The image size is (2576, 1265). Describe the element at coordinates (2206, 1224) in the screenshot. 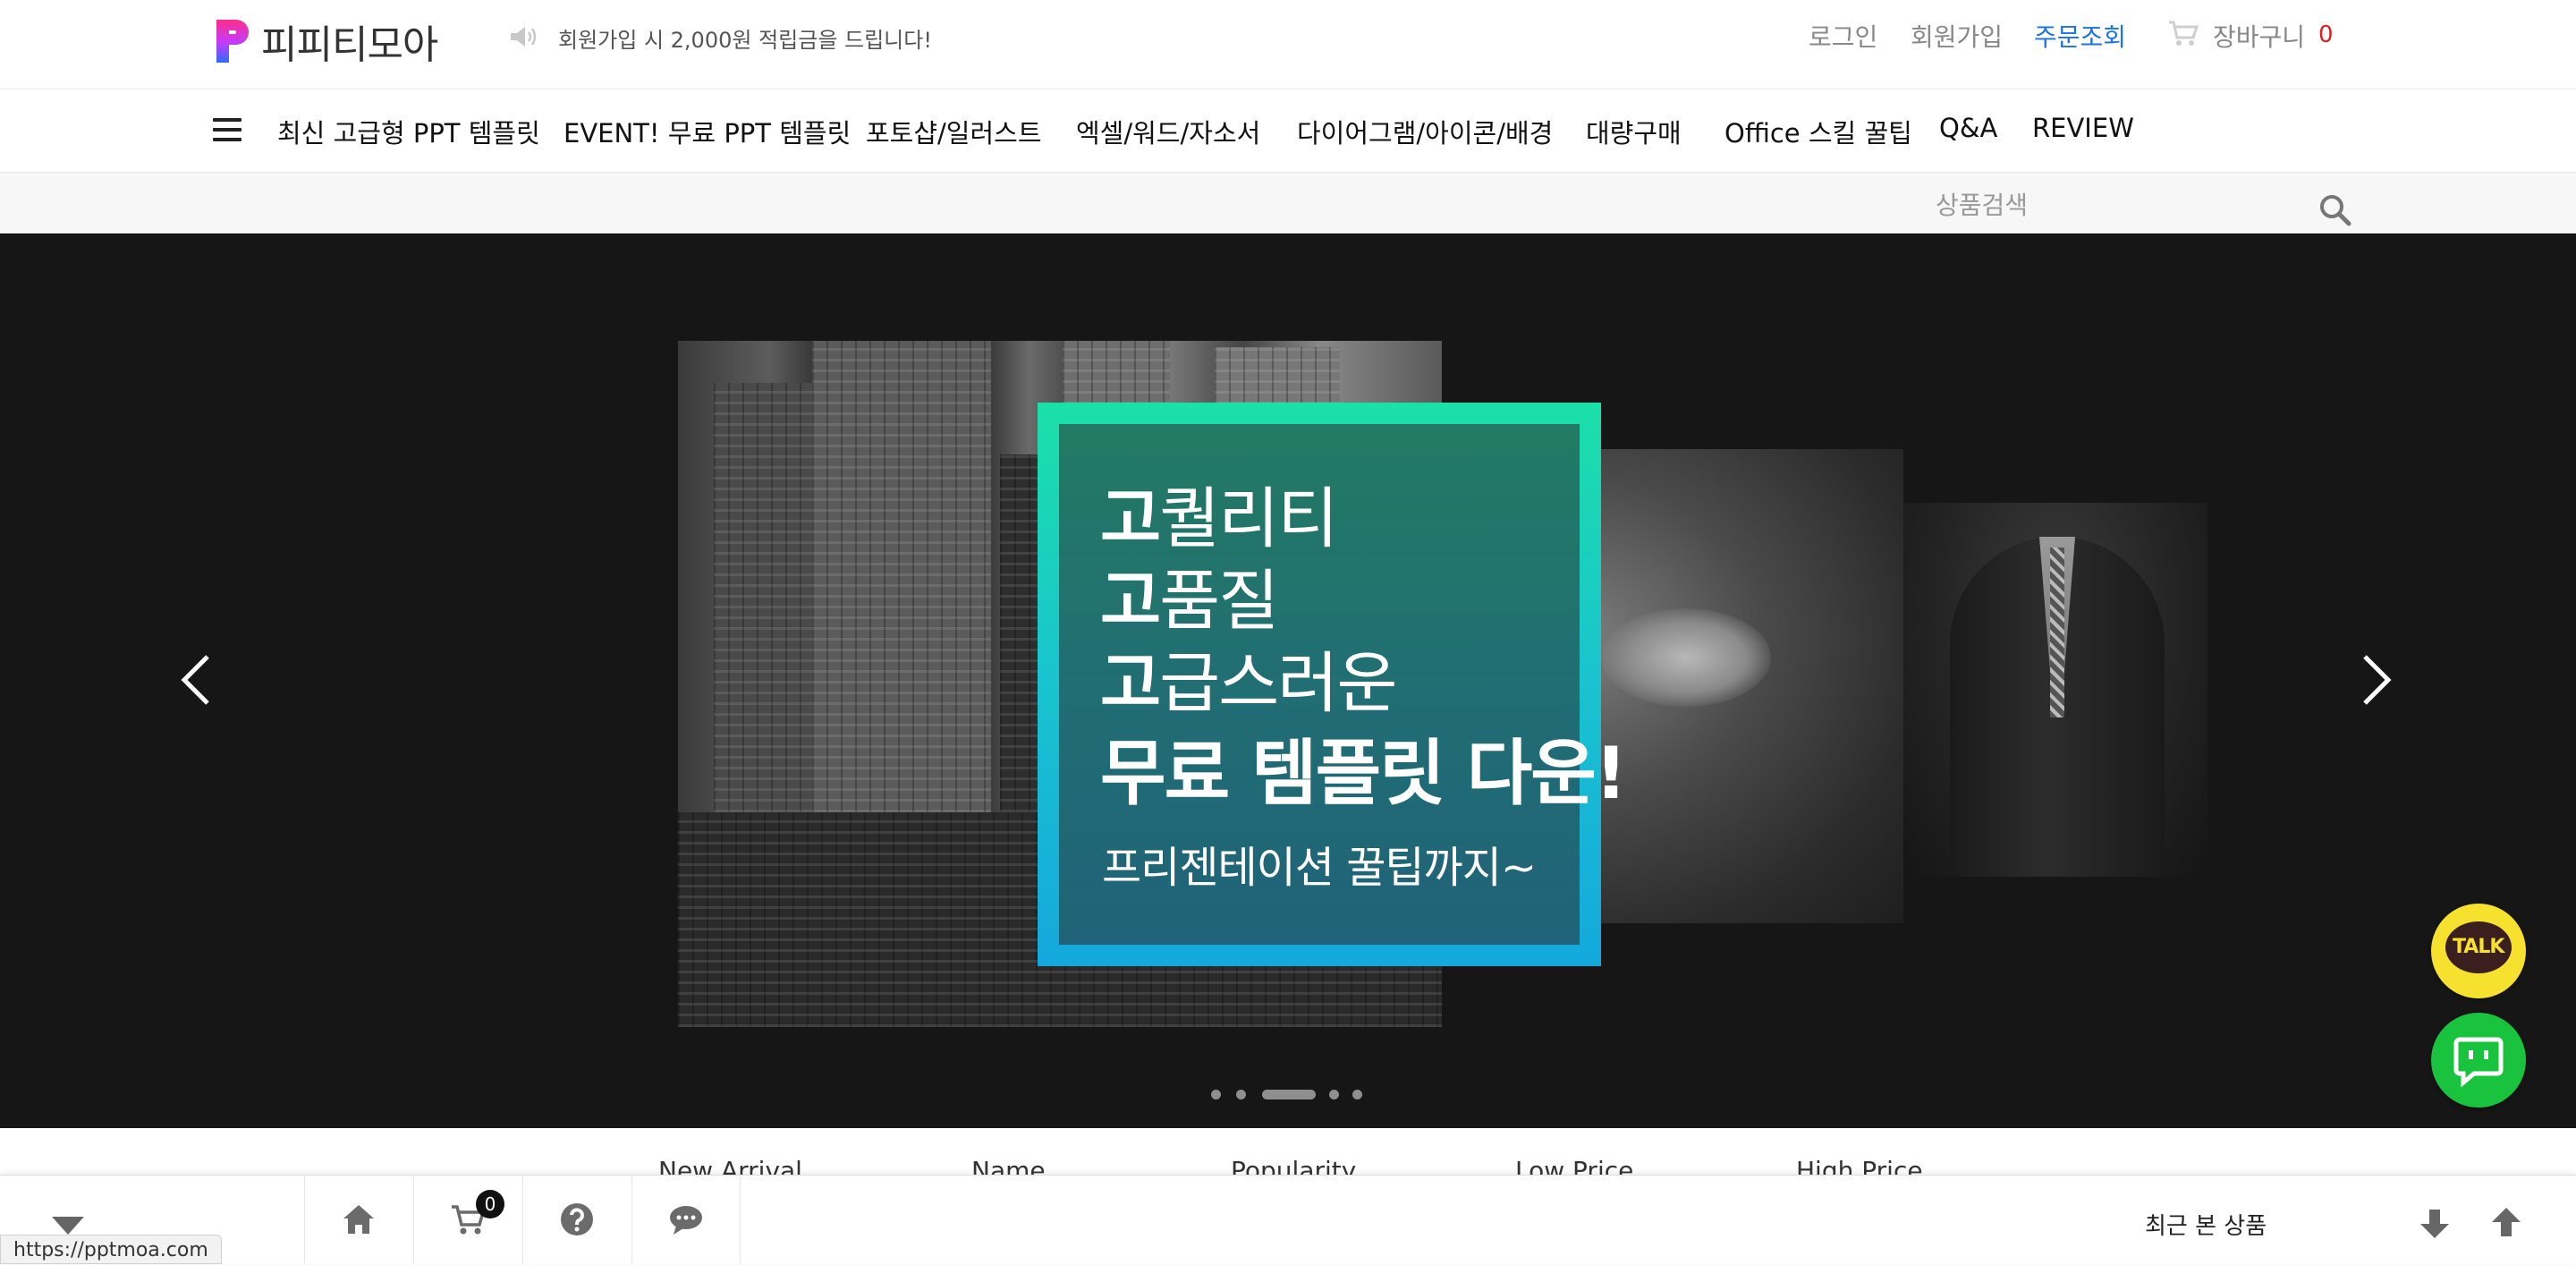

I see `recent-viewed-products: 최근 본 상품` at that location.